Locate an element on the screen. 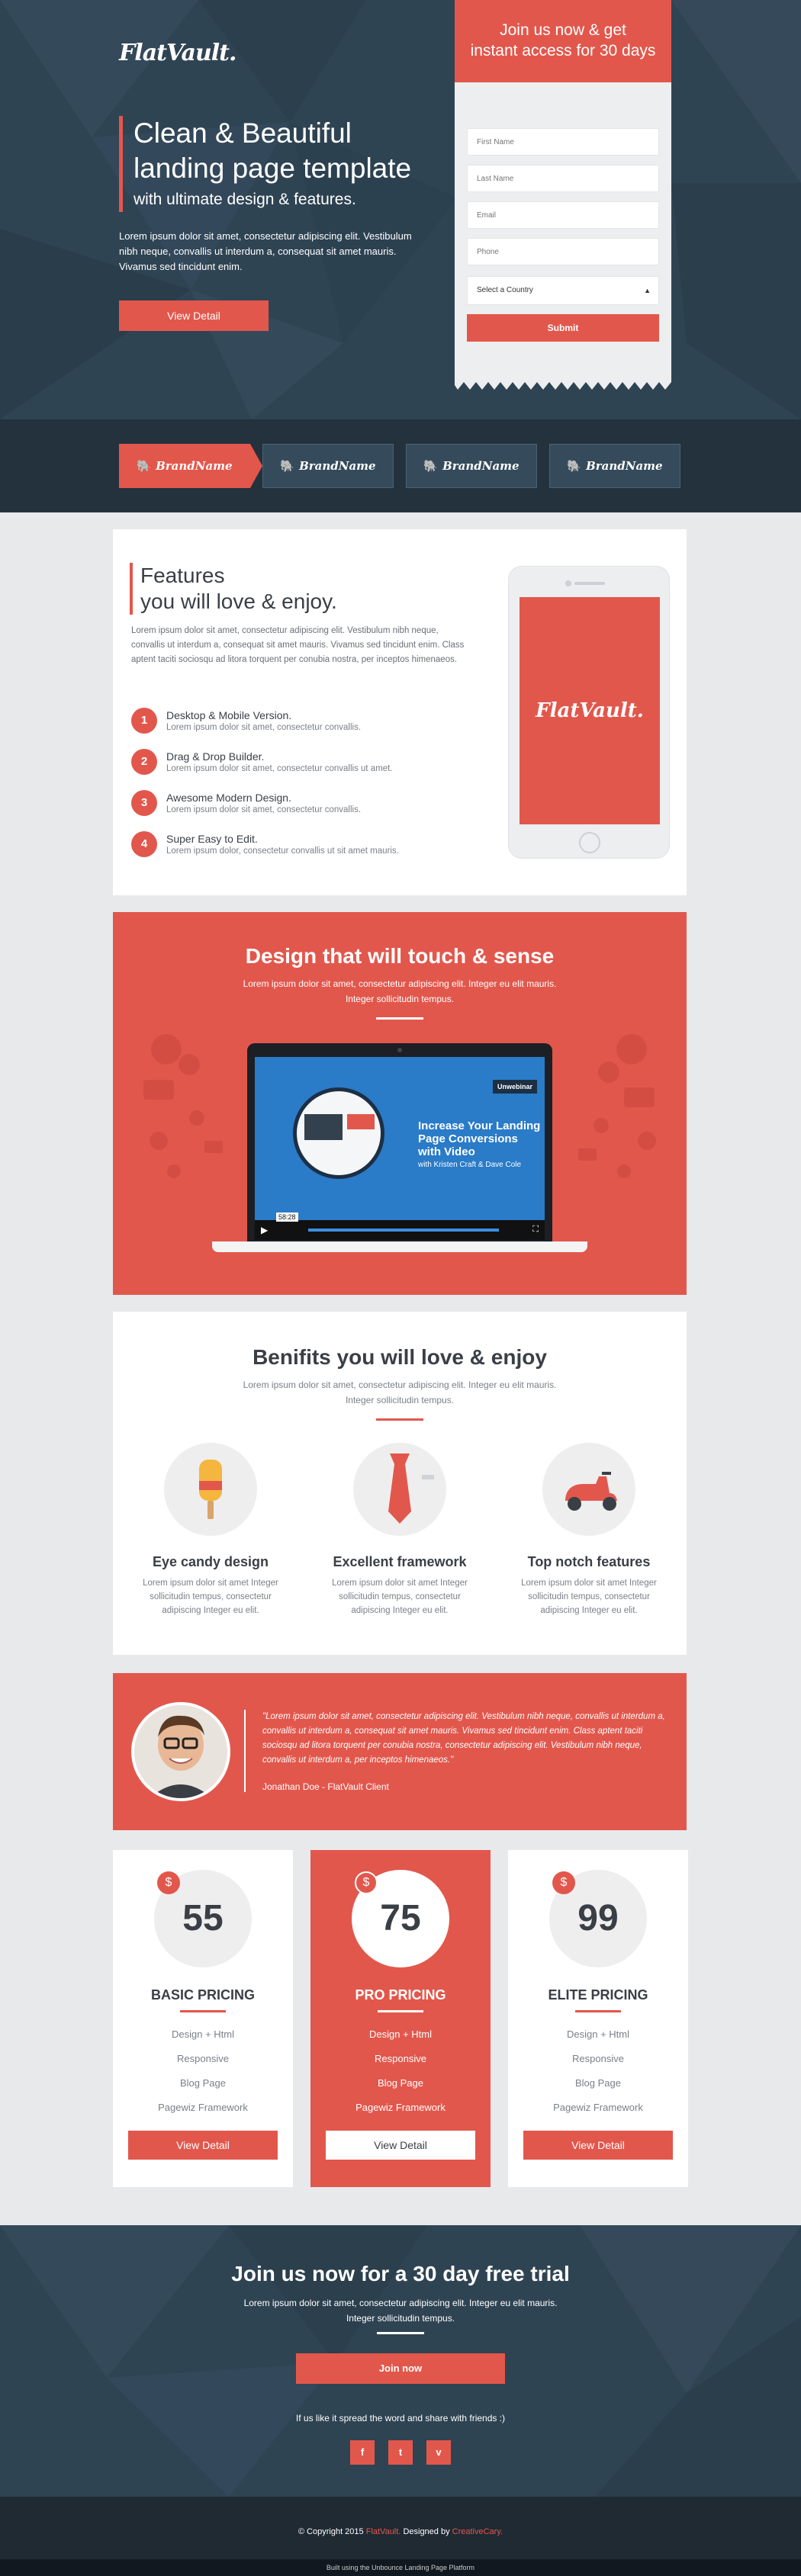 The height and width of the screenshot is (2576, 801). signup-title-line1: Join us now & get is located at coordinates (563, 30).